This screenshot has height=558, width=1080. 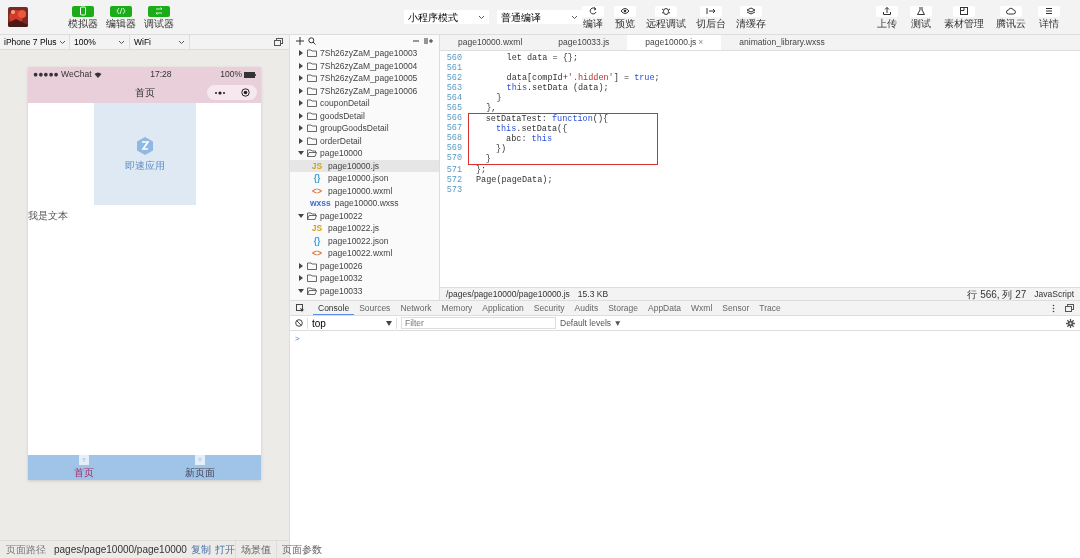 What do you see at coordinates (1054, 294) in the screenshot?
I see `language-mode: JavaScript` at bounding box center [1054, 294].